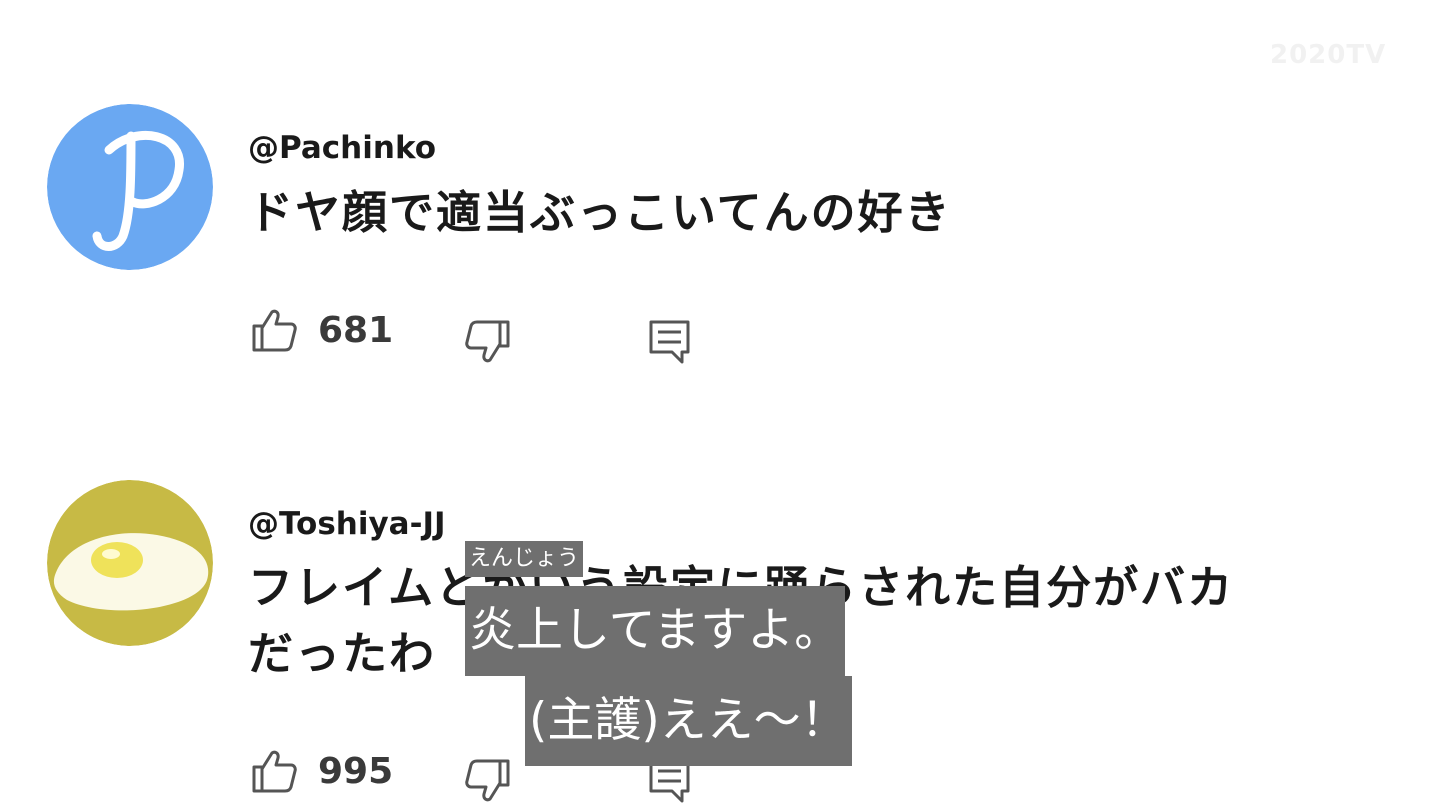  What do you see at coordinates (655, 631) in the screenshot?
I see `subtitle-line-1: 炎上してますよ。` at bounding box center [655, 631].